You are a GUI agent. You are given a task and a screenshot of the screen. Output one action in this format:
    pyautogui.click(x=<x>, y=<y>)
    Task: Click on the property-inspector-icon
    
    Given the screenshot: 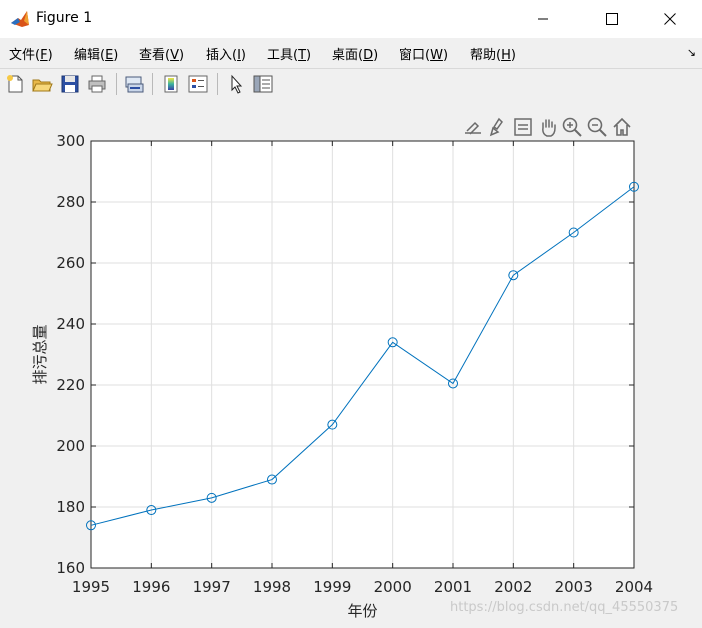 What is the action you would take?
    pyautogui.click(x=263, y=84)
    